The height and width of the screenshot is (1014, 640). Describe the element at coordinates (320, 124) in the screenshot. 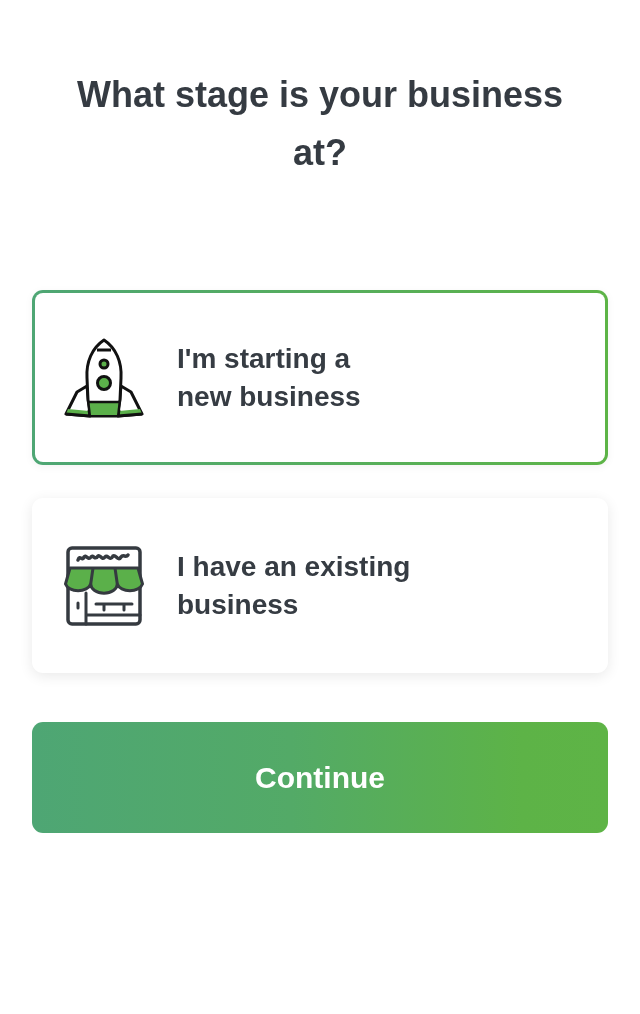

I see `page-title: What stage is your business at?` at that location.